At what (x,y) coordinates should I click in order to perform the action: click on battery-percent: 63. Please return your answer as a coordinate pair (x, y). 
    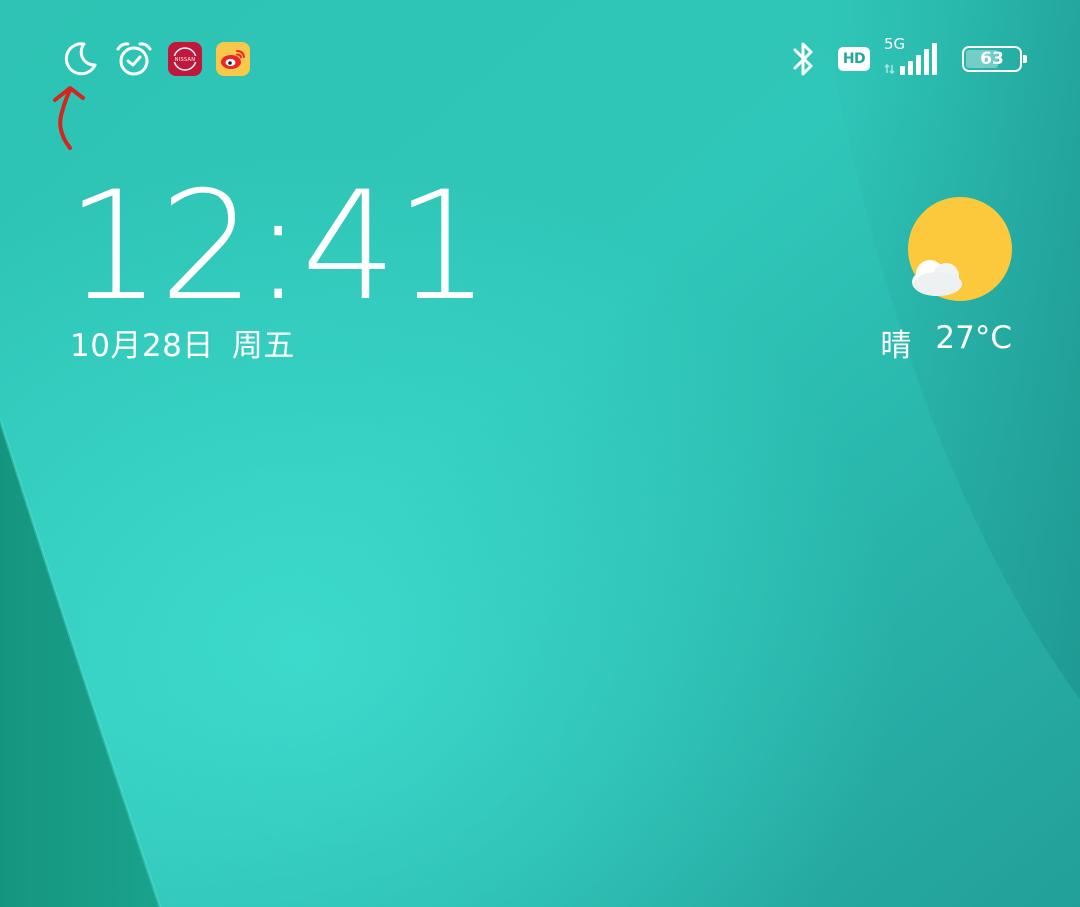
    Looking at the image, I should click on (992, 58).